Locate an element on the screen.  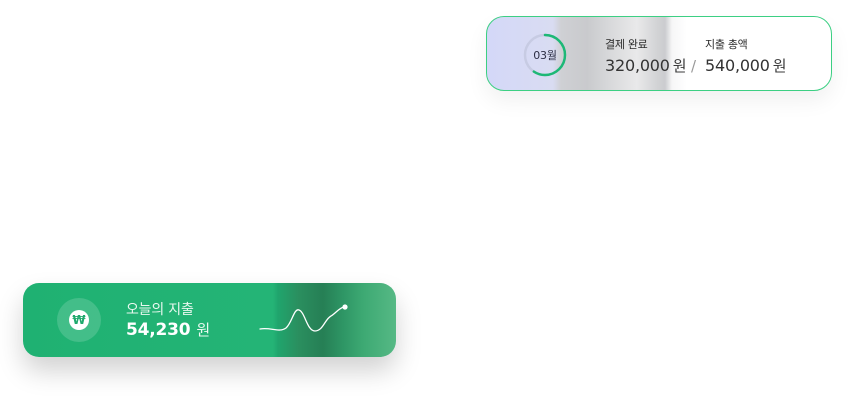
month-label: 03월 is located at coordinates (545, 55).